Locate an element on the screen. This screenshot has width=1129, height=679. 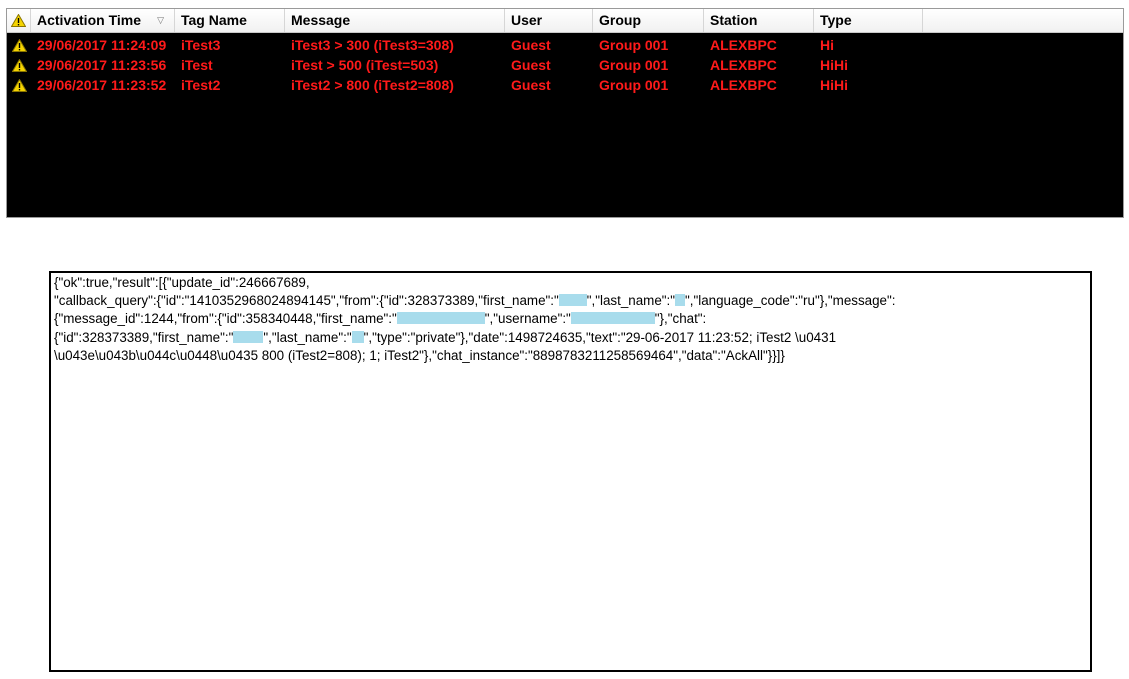
column-header-activation-time: Activation Time ▽ is located at coordinates (103, 20).